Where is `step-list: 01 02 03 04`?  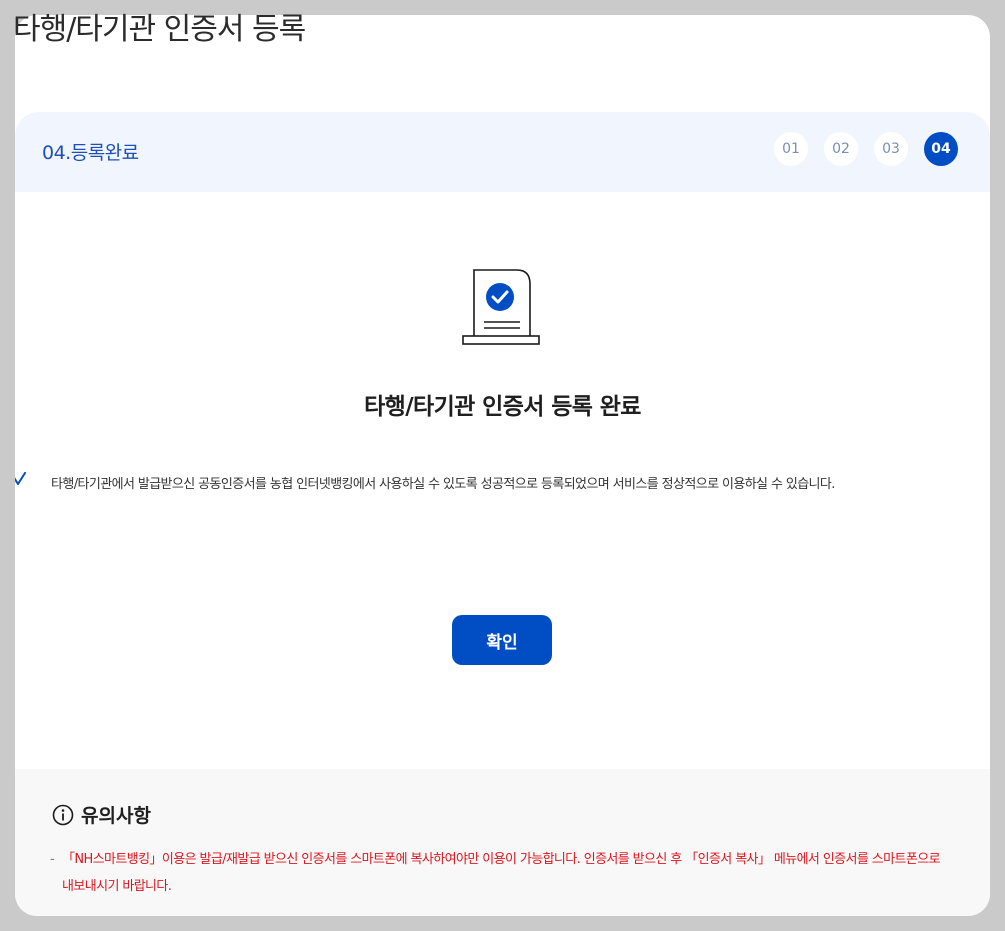
step-list: 01 02 03 04 is located at coordinates (866, 149).